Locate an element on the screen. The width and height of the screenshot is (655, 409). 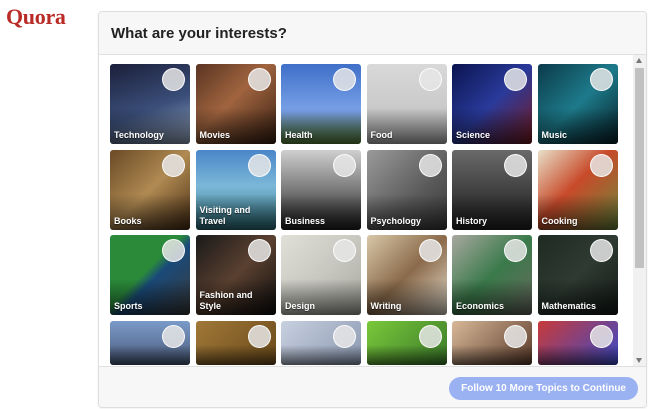
topic-label: Movies is located at coordinates (215, 135).